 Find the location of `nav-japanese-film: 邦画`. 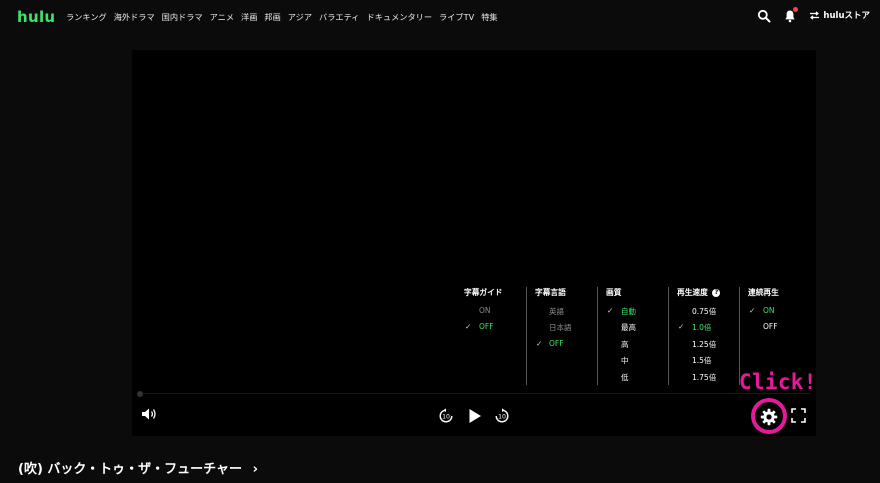

nav-japanese-film: 邦画 is located at coordinates (272, 17).